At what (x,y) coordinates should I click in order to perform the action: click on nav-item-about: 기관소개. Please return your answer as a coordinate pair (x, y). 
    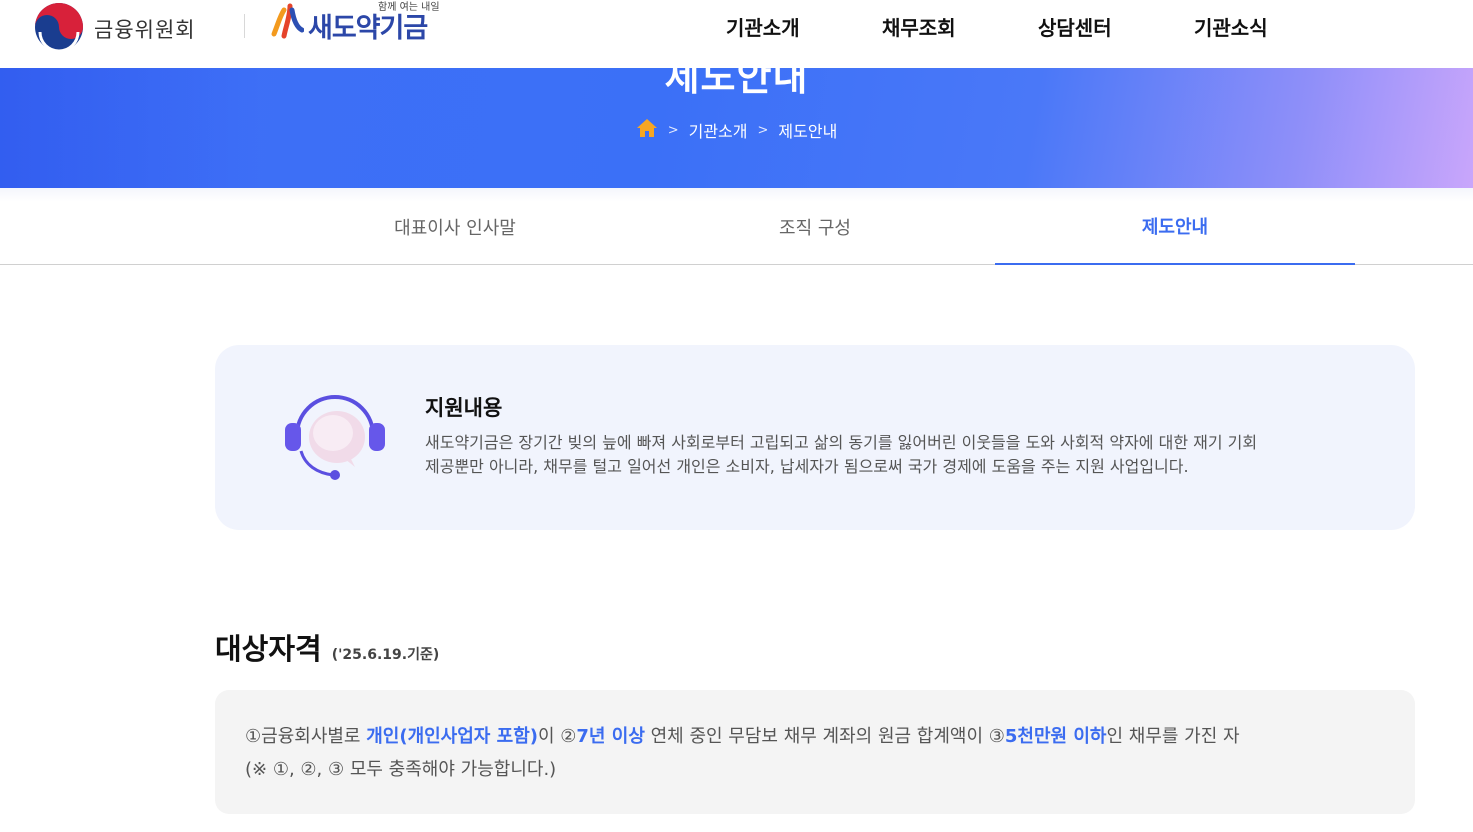
    Looking at the image, I should click on (804, 26).